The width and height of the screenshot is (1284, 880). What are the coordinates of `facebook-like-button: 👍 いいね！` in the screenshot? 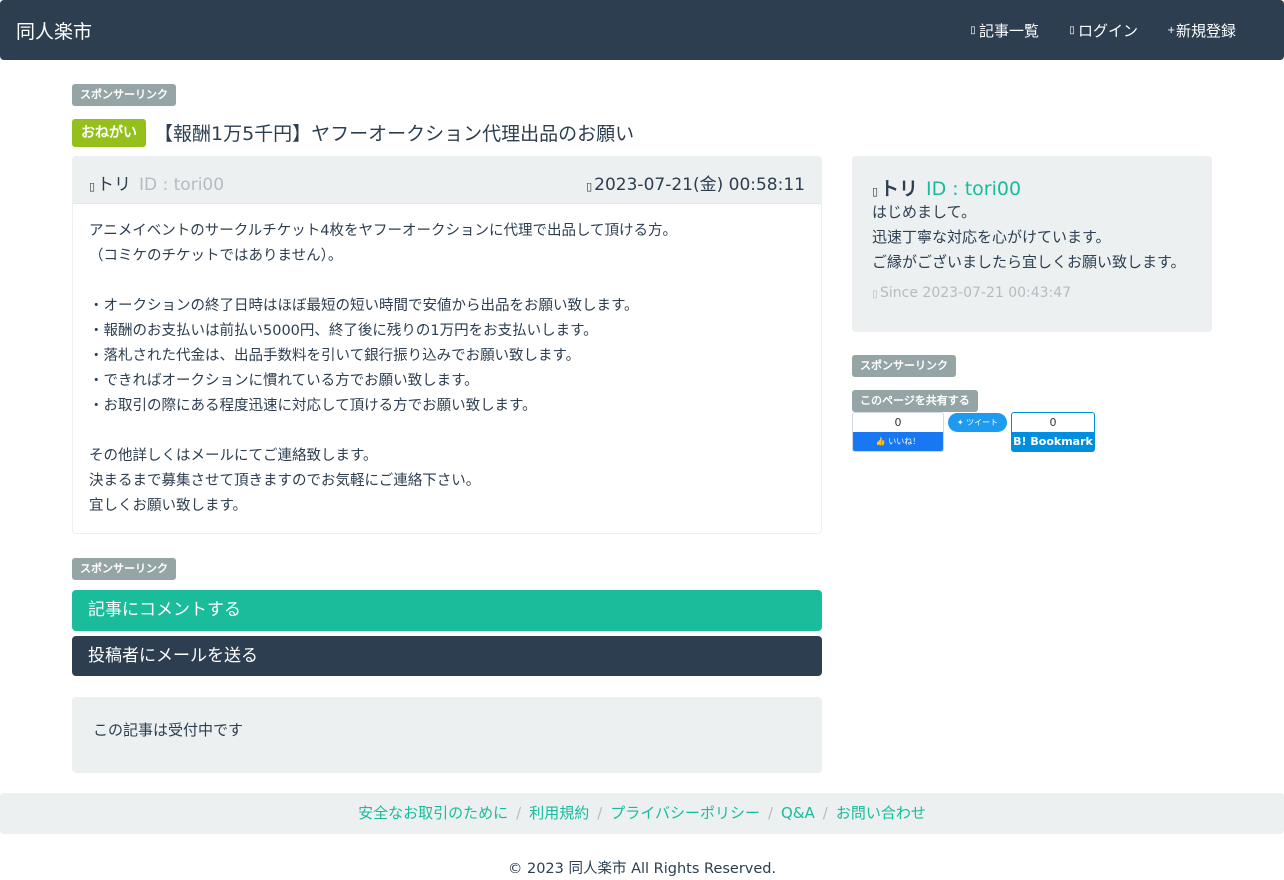 It's located at (898, 441).